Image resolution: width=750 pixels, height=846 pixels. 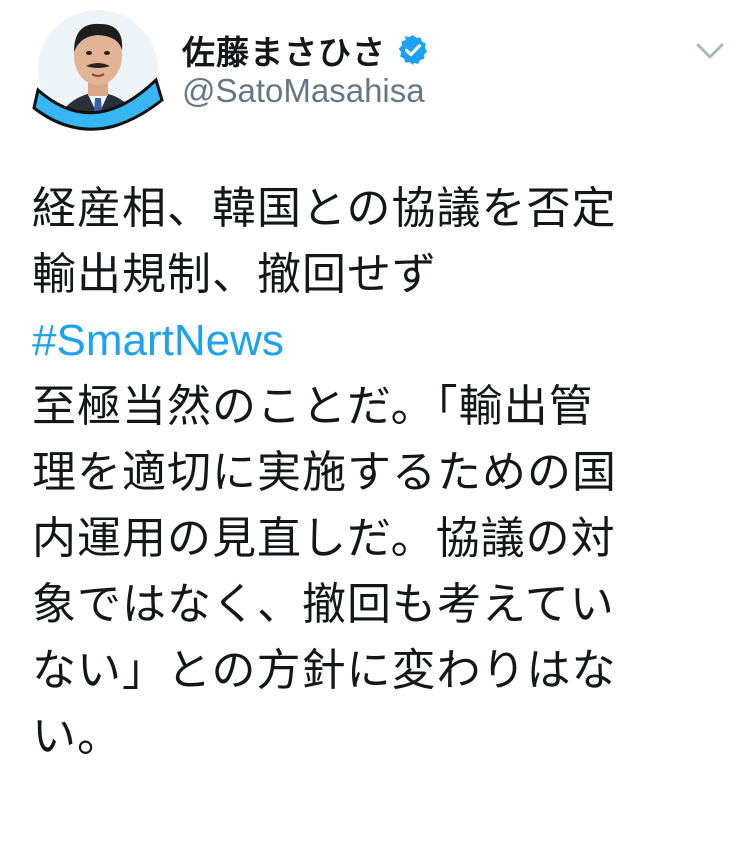 I want to click on tweet-body-line: い。, so click(x=77, y=736).